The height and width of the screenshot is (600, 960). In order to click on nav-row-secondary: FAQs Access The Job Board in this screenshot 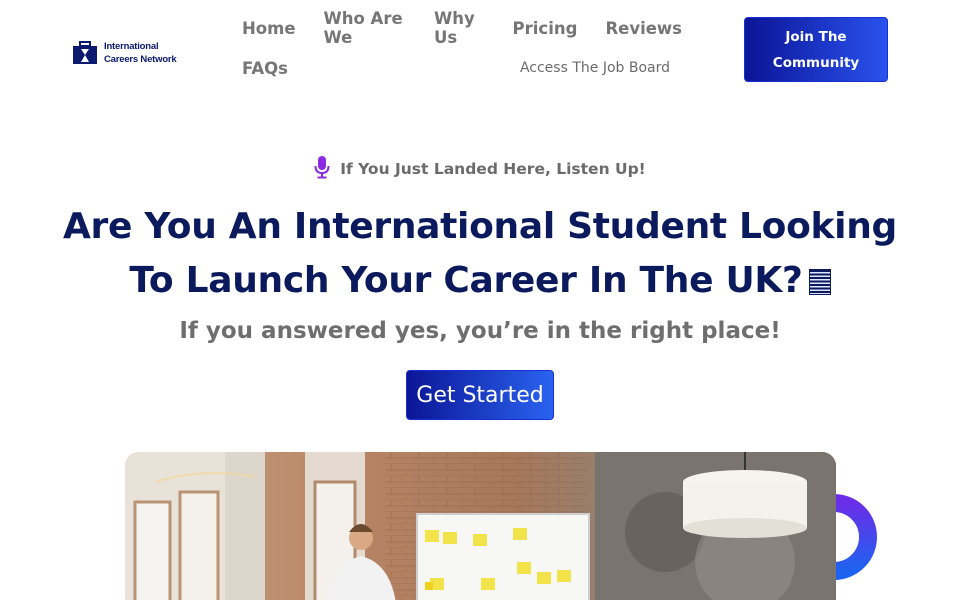, I will do `click(462, 68)`.